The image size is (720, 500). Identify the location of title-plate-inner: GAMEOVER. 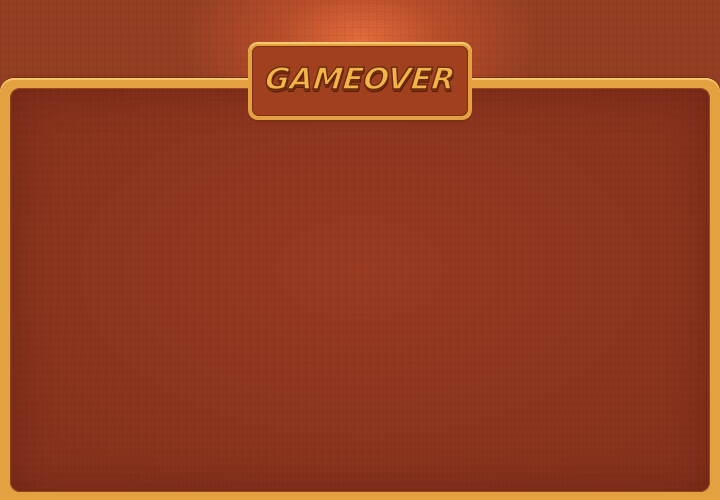
(360, 81).